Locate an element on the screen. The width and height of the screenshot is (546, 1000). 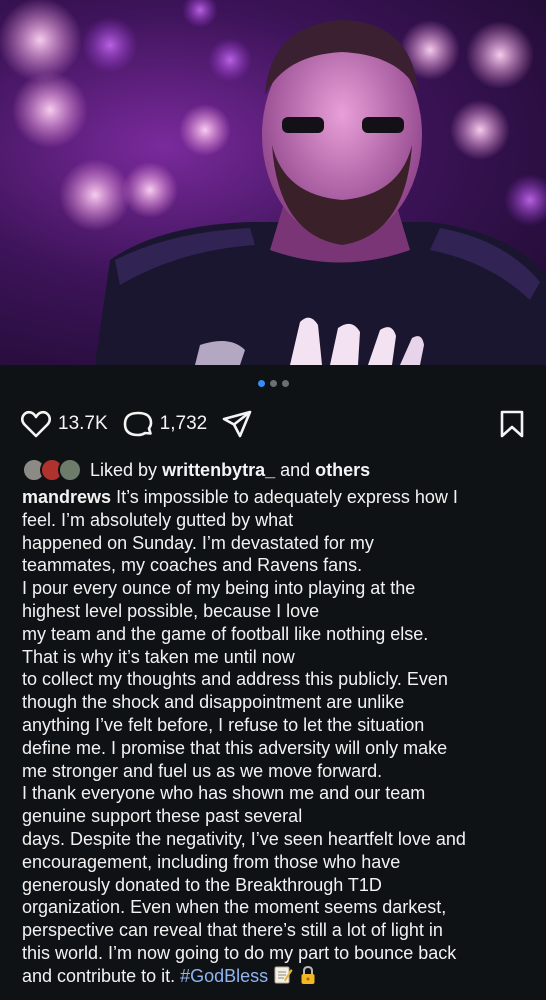
liked-by-row: Liked by writtenbytra_ and others is located at coordinates (196, 470).